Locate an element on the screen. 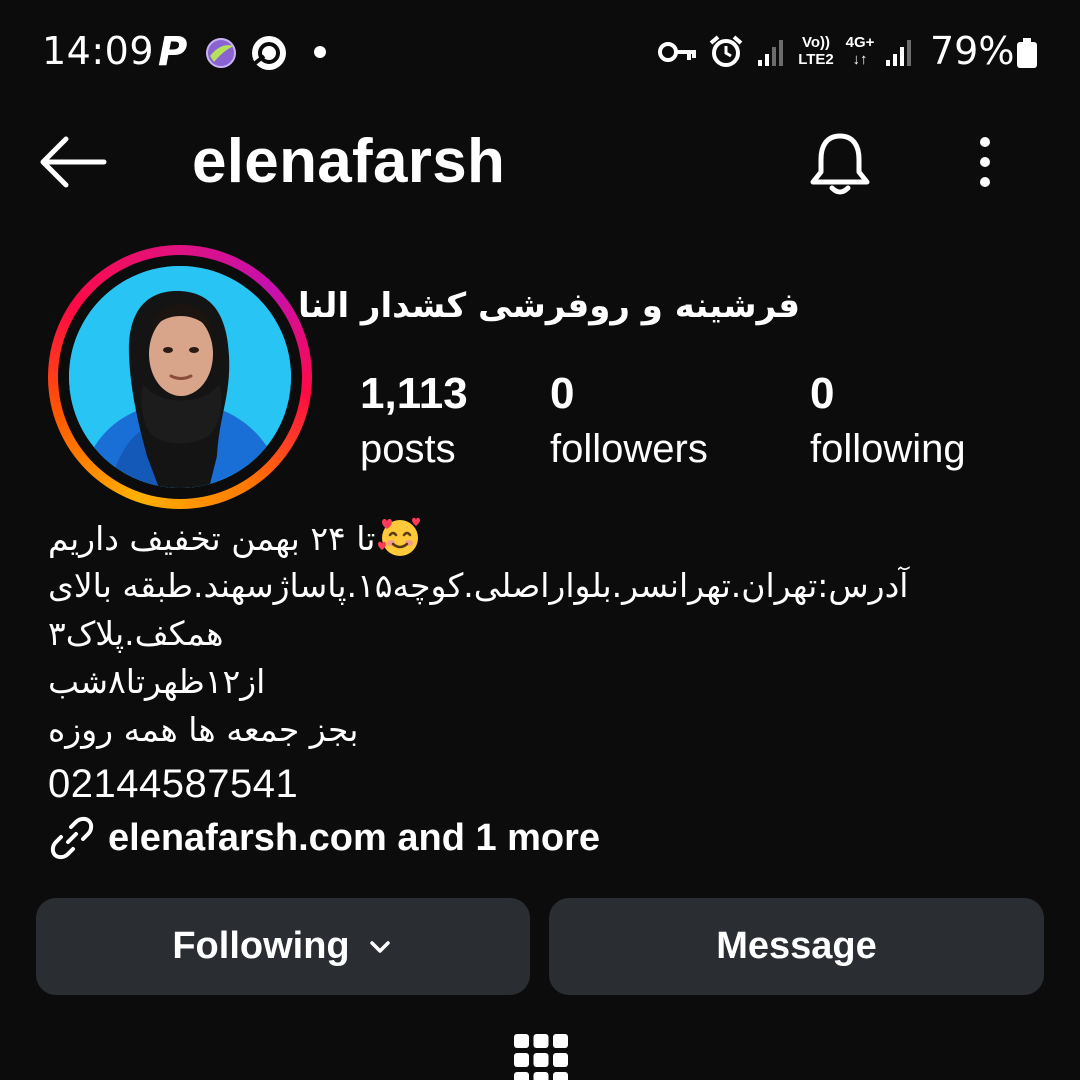 The image size is (1080, 1080). bio-line-1: تا ۲۴ بهمن تخفیف داریم is located at coordinates (508, 538).